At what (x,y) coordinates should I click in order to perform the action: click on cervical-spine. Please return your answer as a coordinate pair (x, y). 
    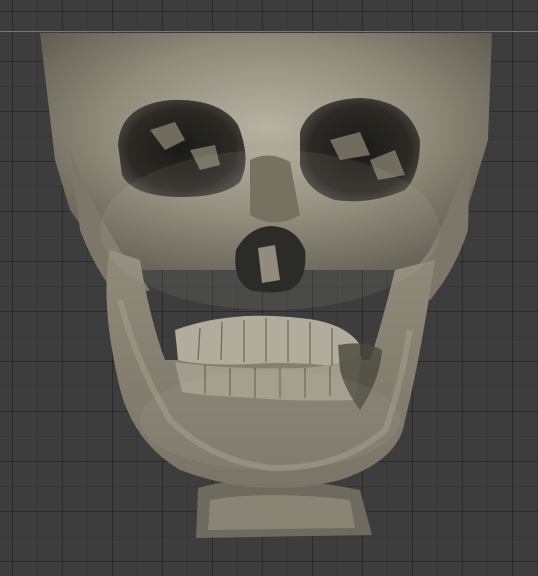
    Looking at the image, I should click on (284, 508).